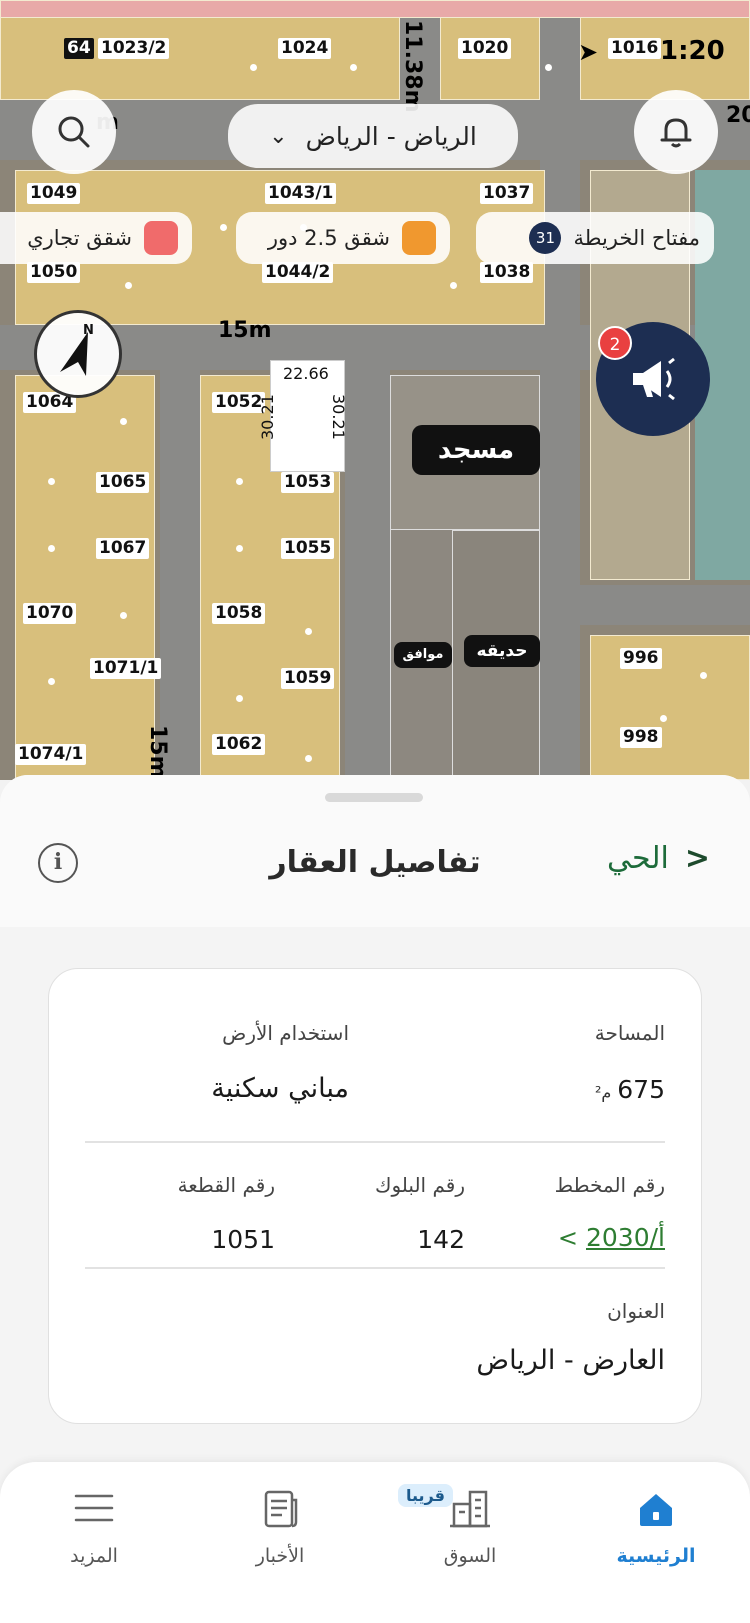  Describe the element at coordinates (243, 1239) in the screenshot. I see `parcel-value: 1051` at that location.